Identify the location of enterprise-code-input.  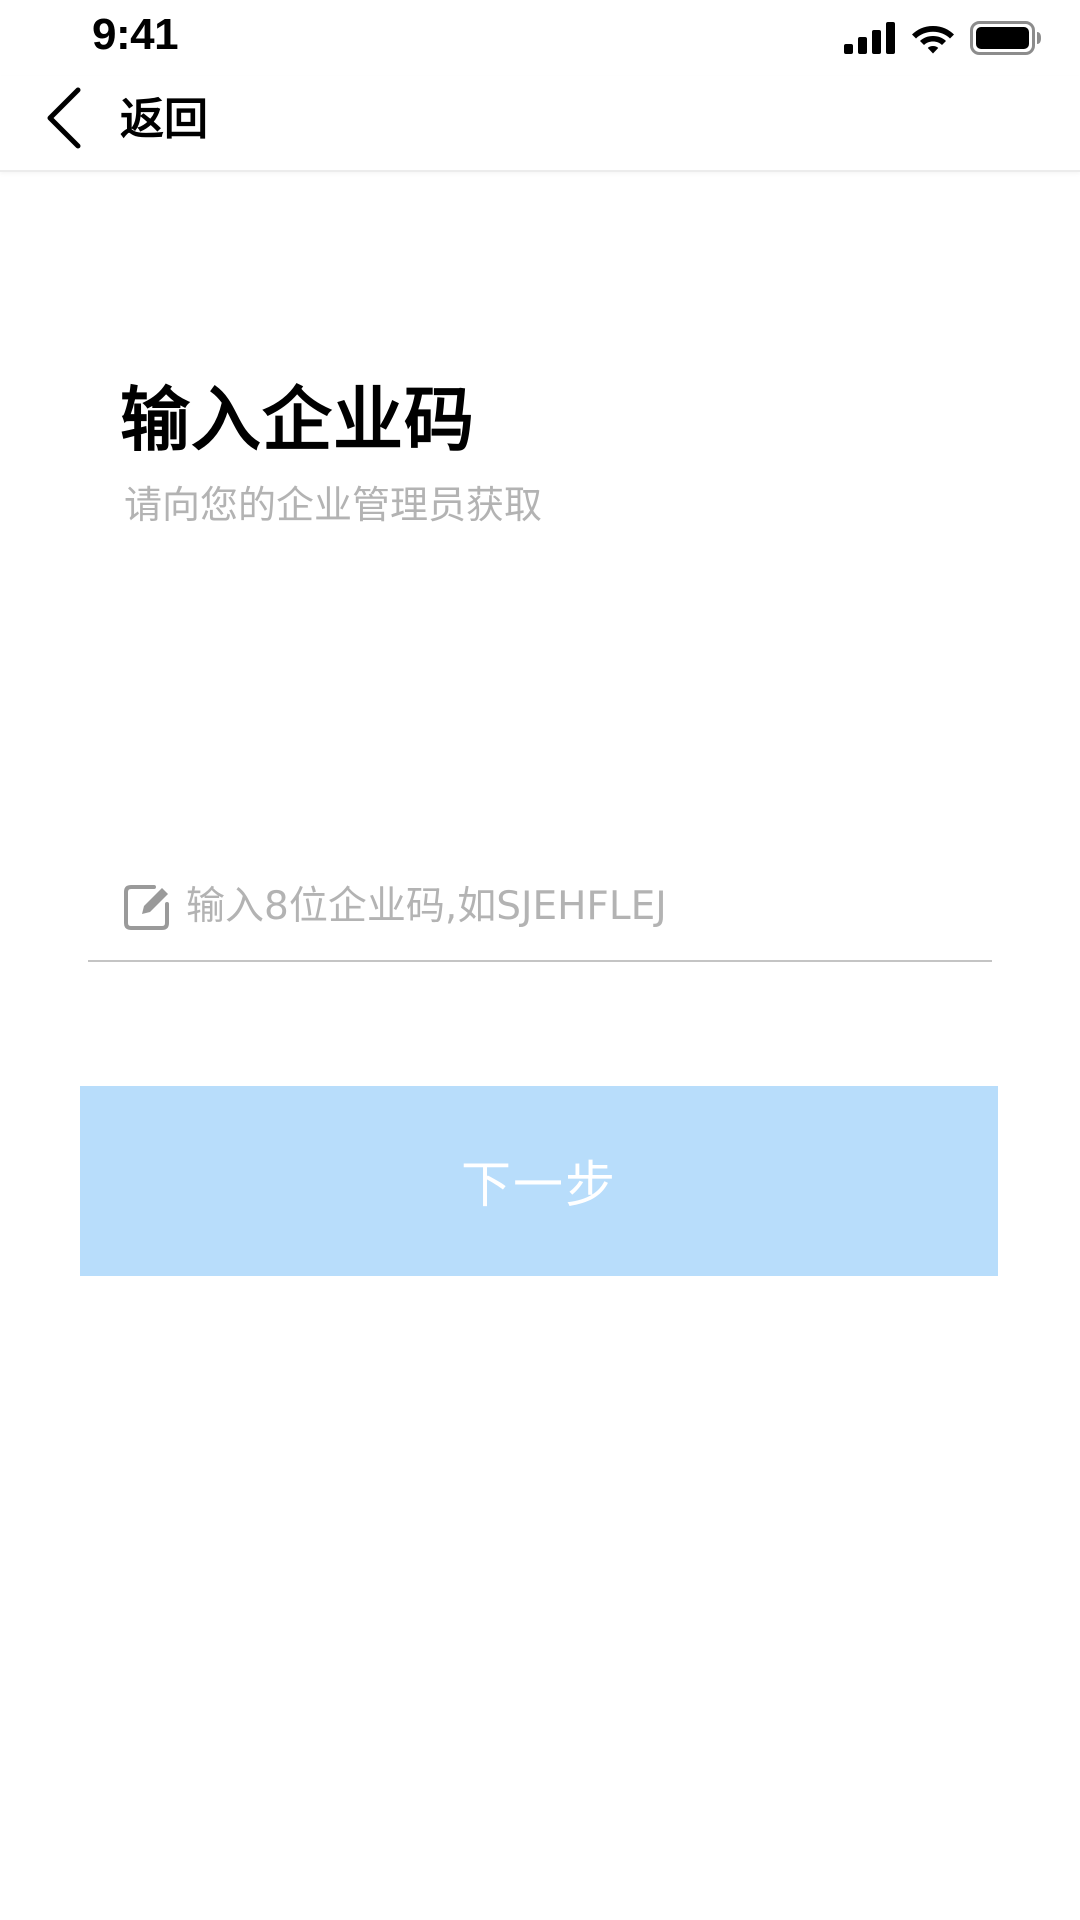
(581, 906).